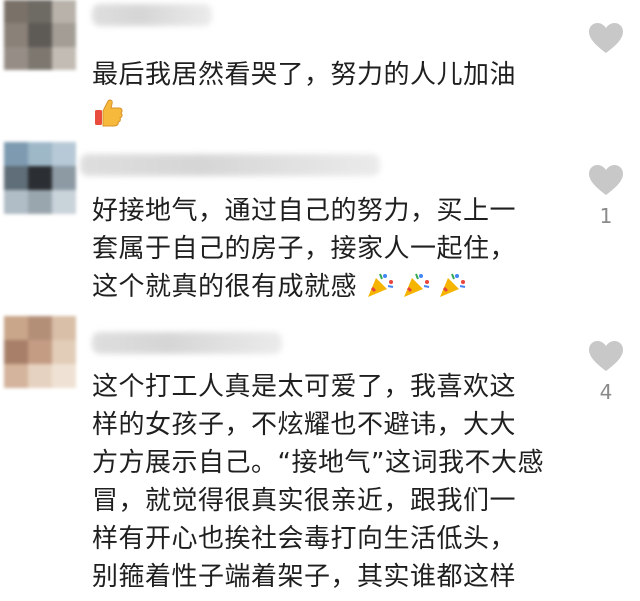 The height and width of the screenshot is (601, 640). What do you see at coordinates (606, 216) in the screenshot?
I see `like-count: 1` at bounding box center [606, 216].